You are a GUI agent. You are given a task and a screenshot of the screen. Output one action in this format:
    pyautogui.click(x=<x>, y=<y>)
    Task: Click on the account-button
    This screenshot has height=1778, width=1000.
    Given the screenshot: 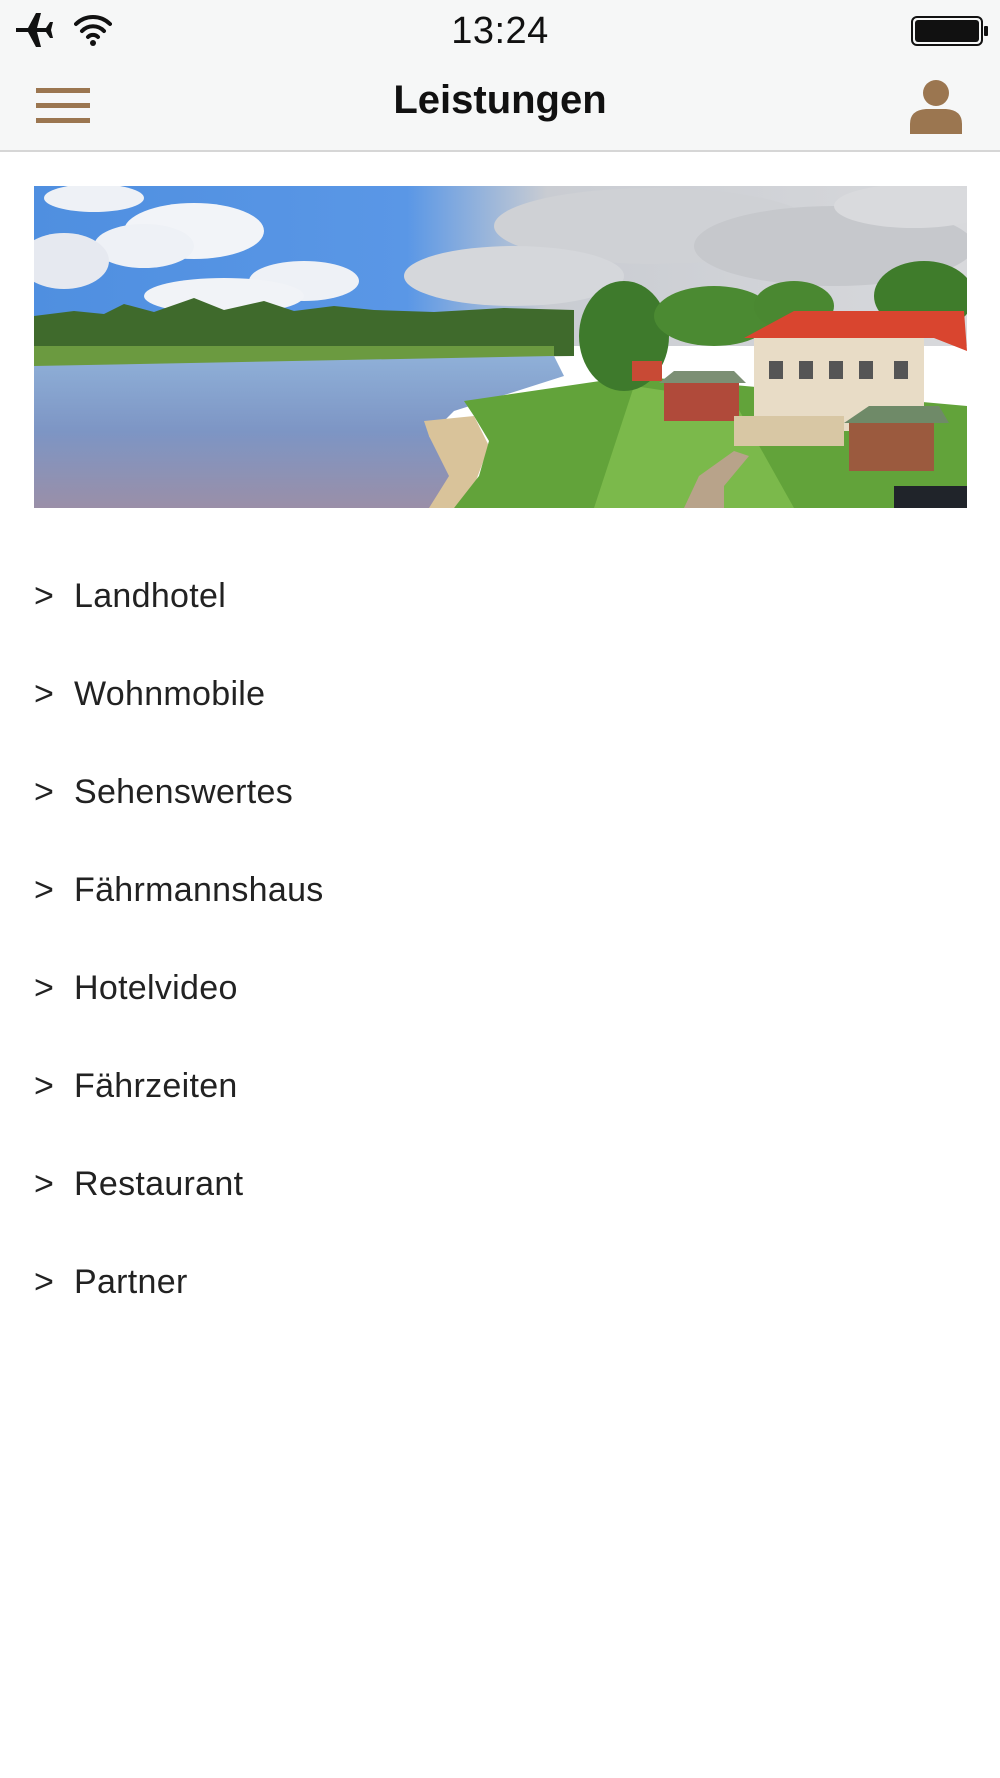 What is the action you would take?
    pyautogui.click(x=936, y=108)
    